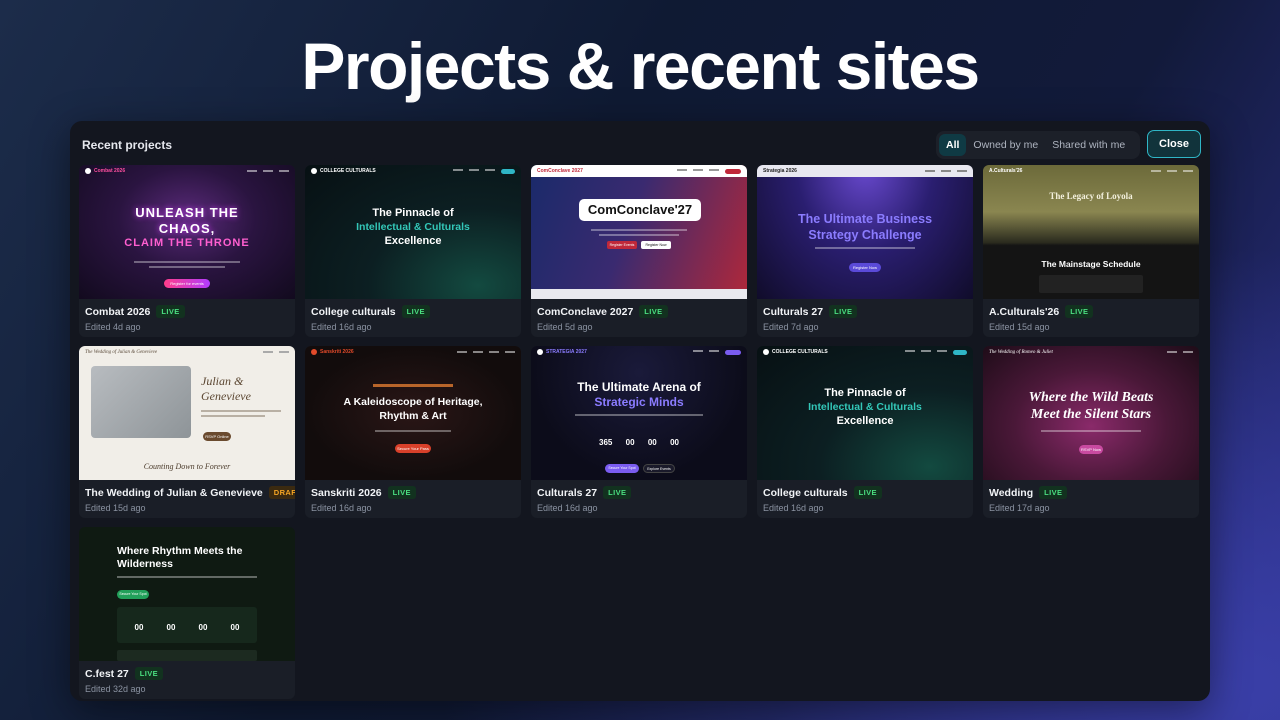  What do you see at coordinates (656, 245) in the screenshot?
I see `thumb-cta-secondary: Register Now` at bounding box center [656, 245].